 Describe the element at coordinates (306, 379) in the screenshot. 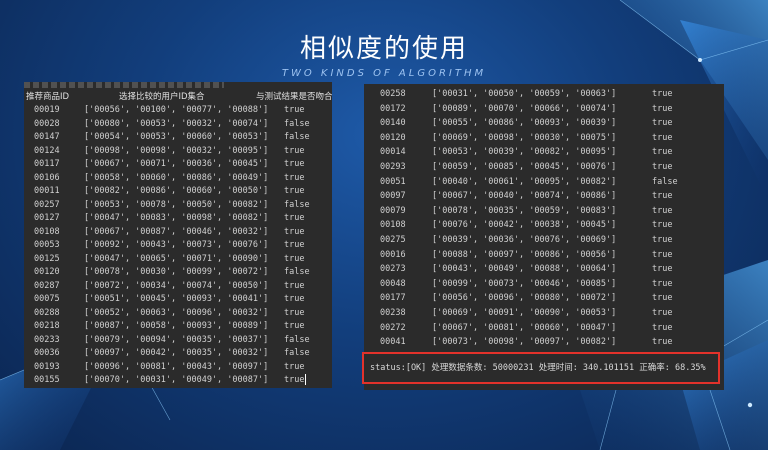

I see `text-cursor` at that location.